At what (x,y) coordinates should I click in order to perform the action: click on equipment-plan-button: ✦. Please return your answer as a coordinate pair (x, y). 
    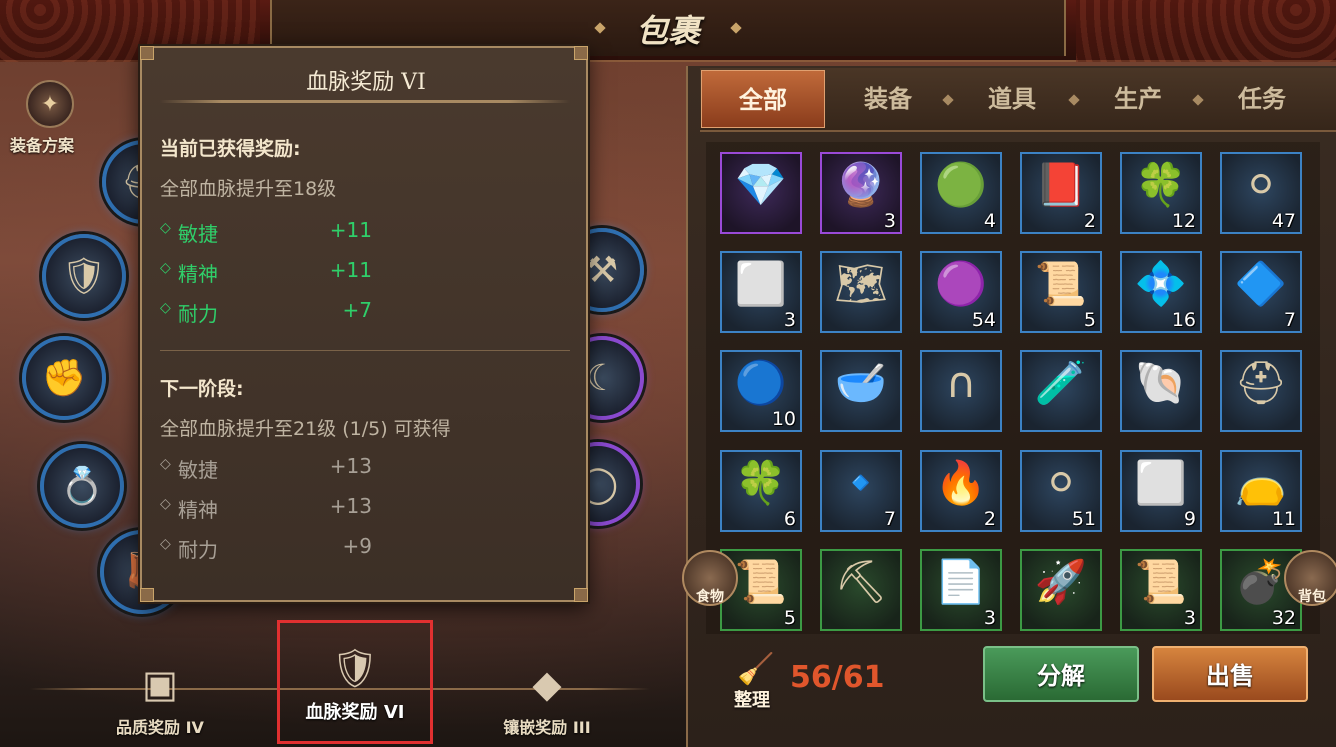
    Looking at the image, I should click on (50, 110).